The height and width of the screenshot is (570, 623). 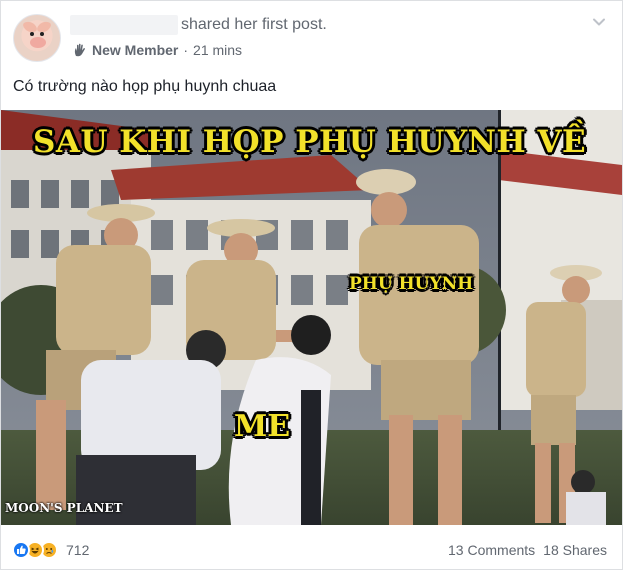 I want to click on pig-ear-right, so click(x=44, y=27).